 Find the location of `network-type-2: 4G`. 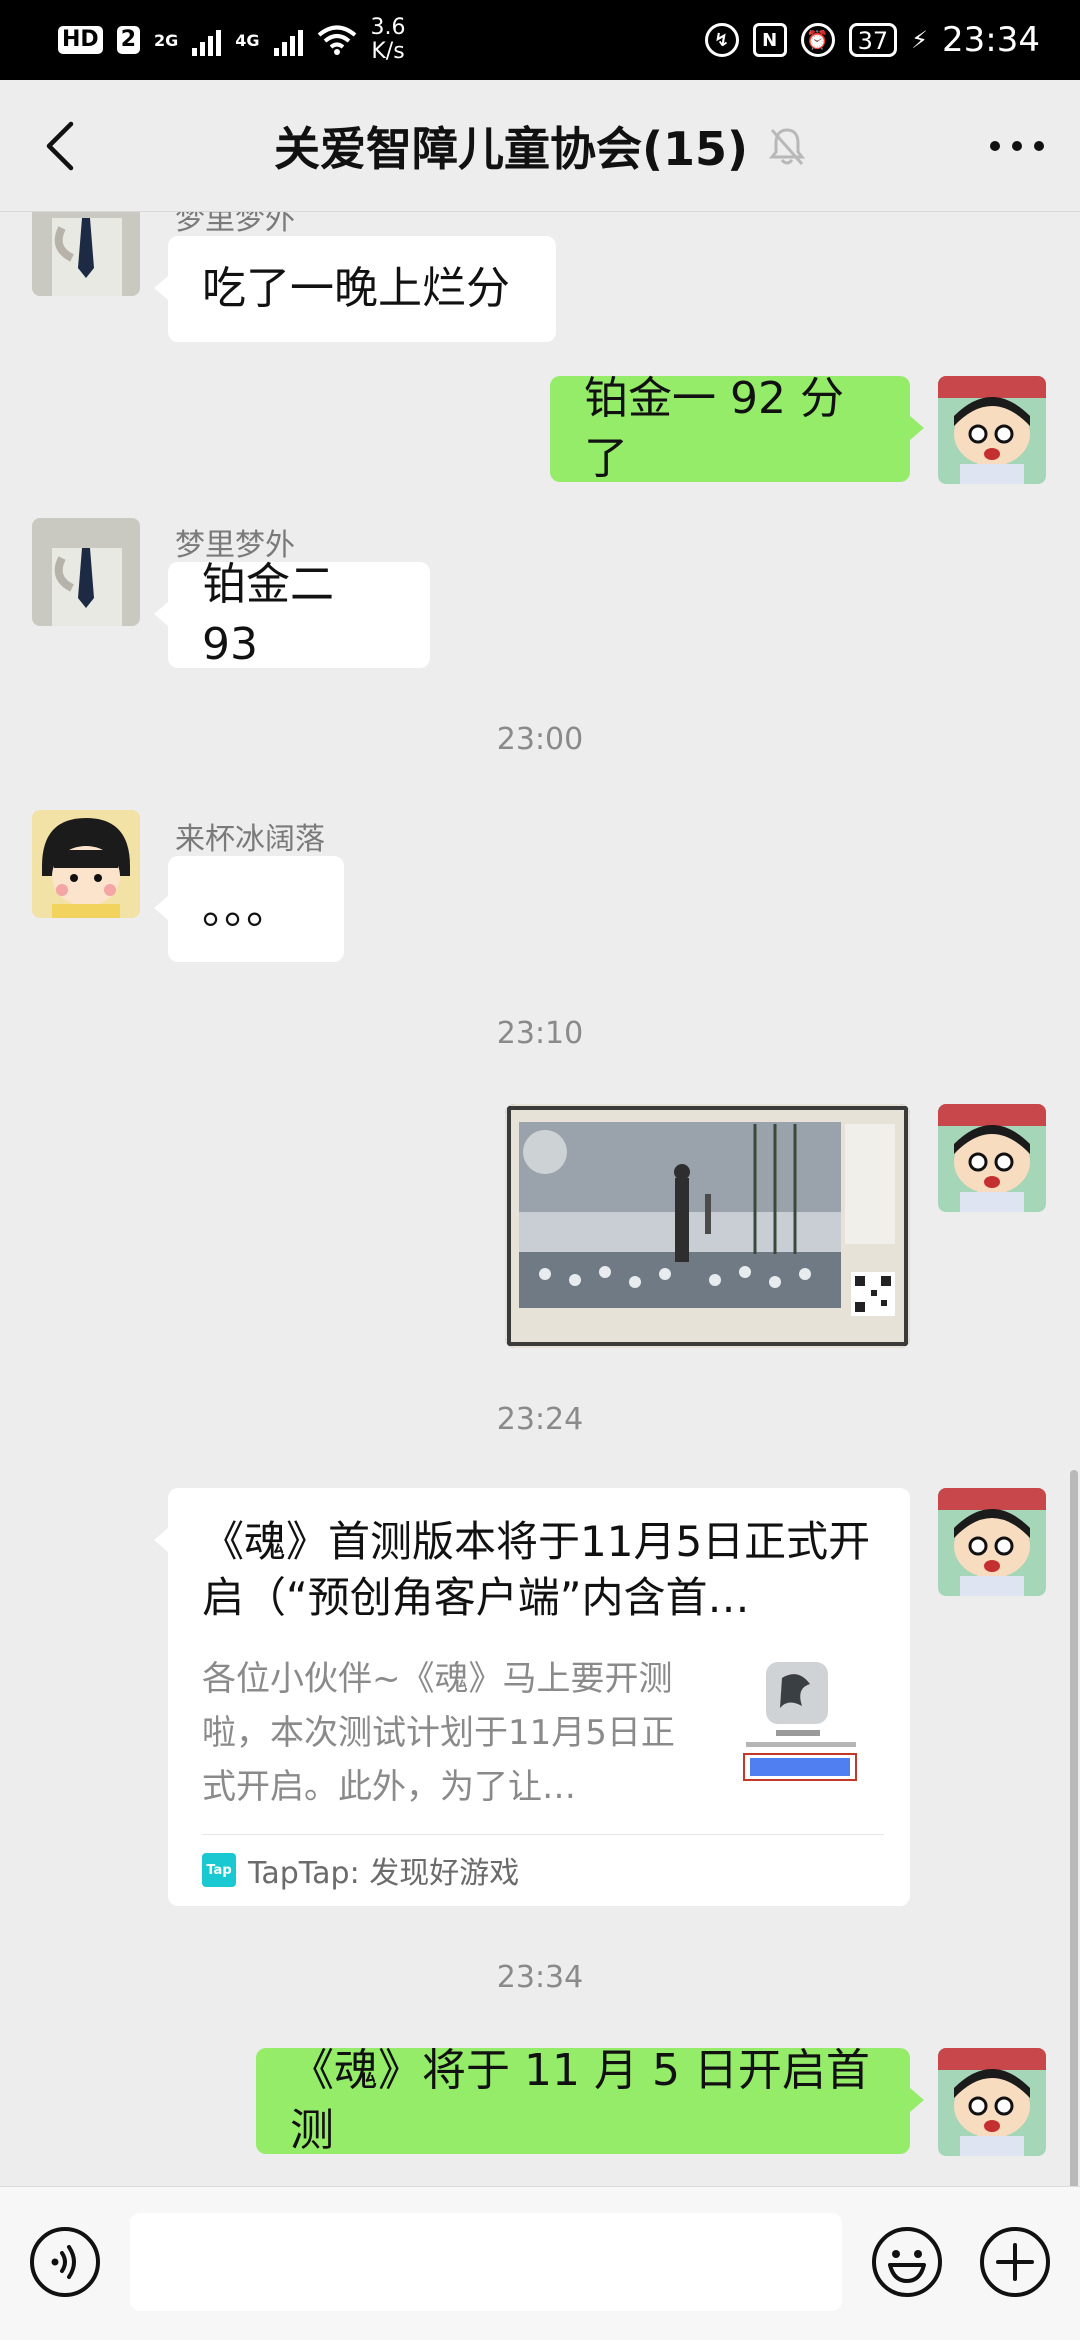

network-type-2: 4G is located at coordinates (247, 40).